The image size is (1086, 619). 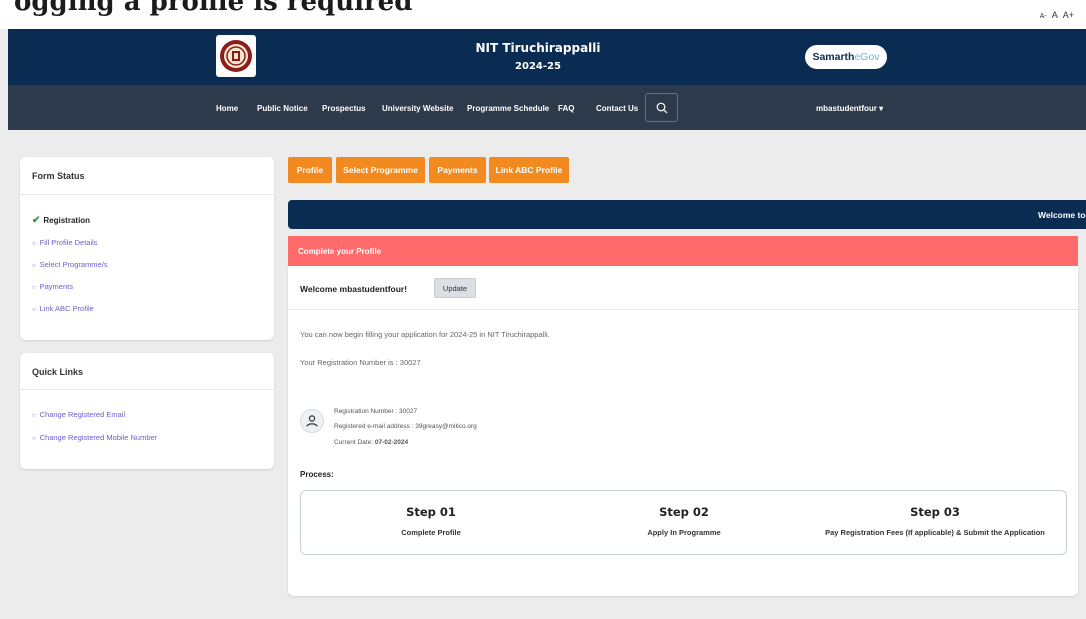 I want to click on status-label: Payments, so click(x=56, y=286).